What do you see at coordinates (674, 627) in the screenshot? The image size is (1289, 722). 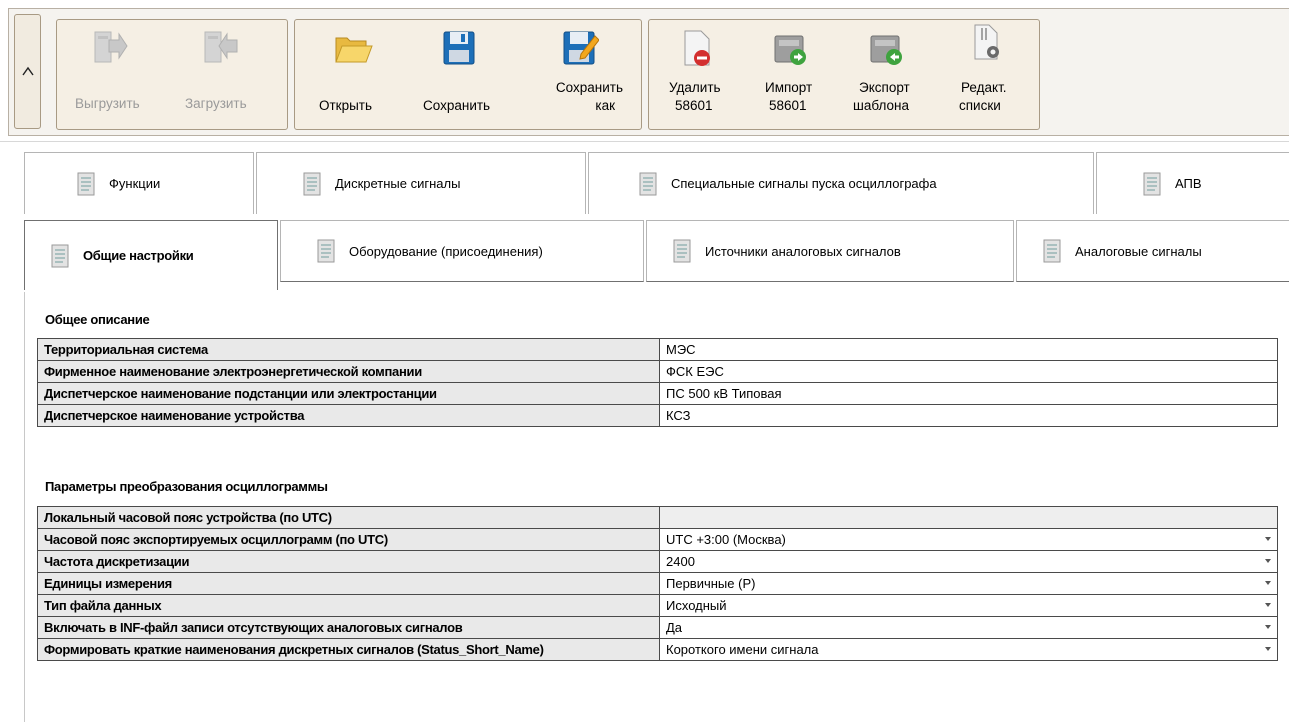 I see `dropdown-value: Да` at bounding box center [674, 627].